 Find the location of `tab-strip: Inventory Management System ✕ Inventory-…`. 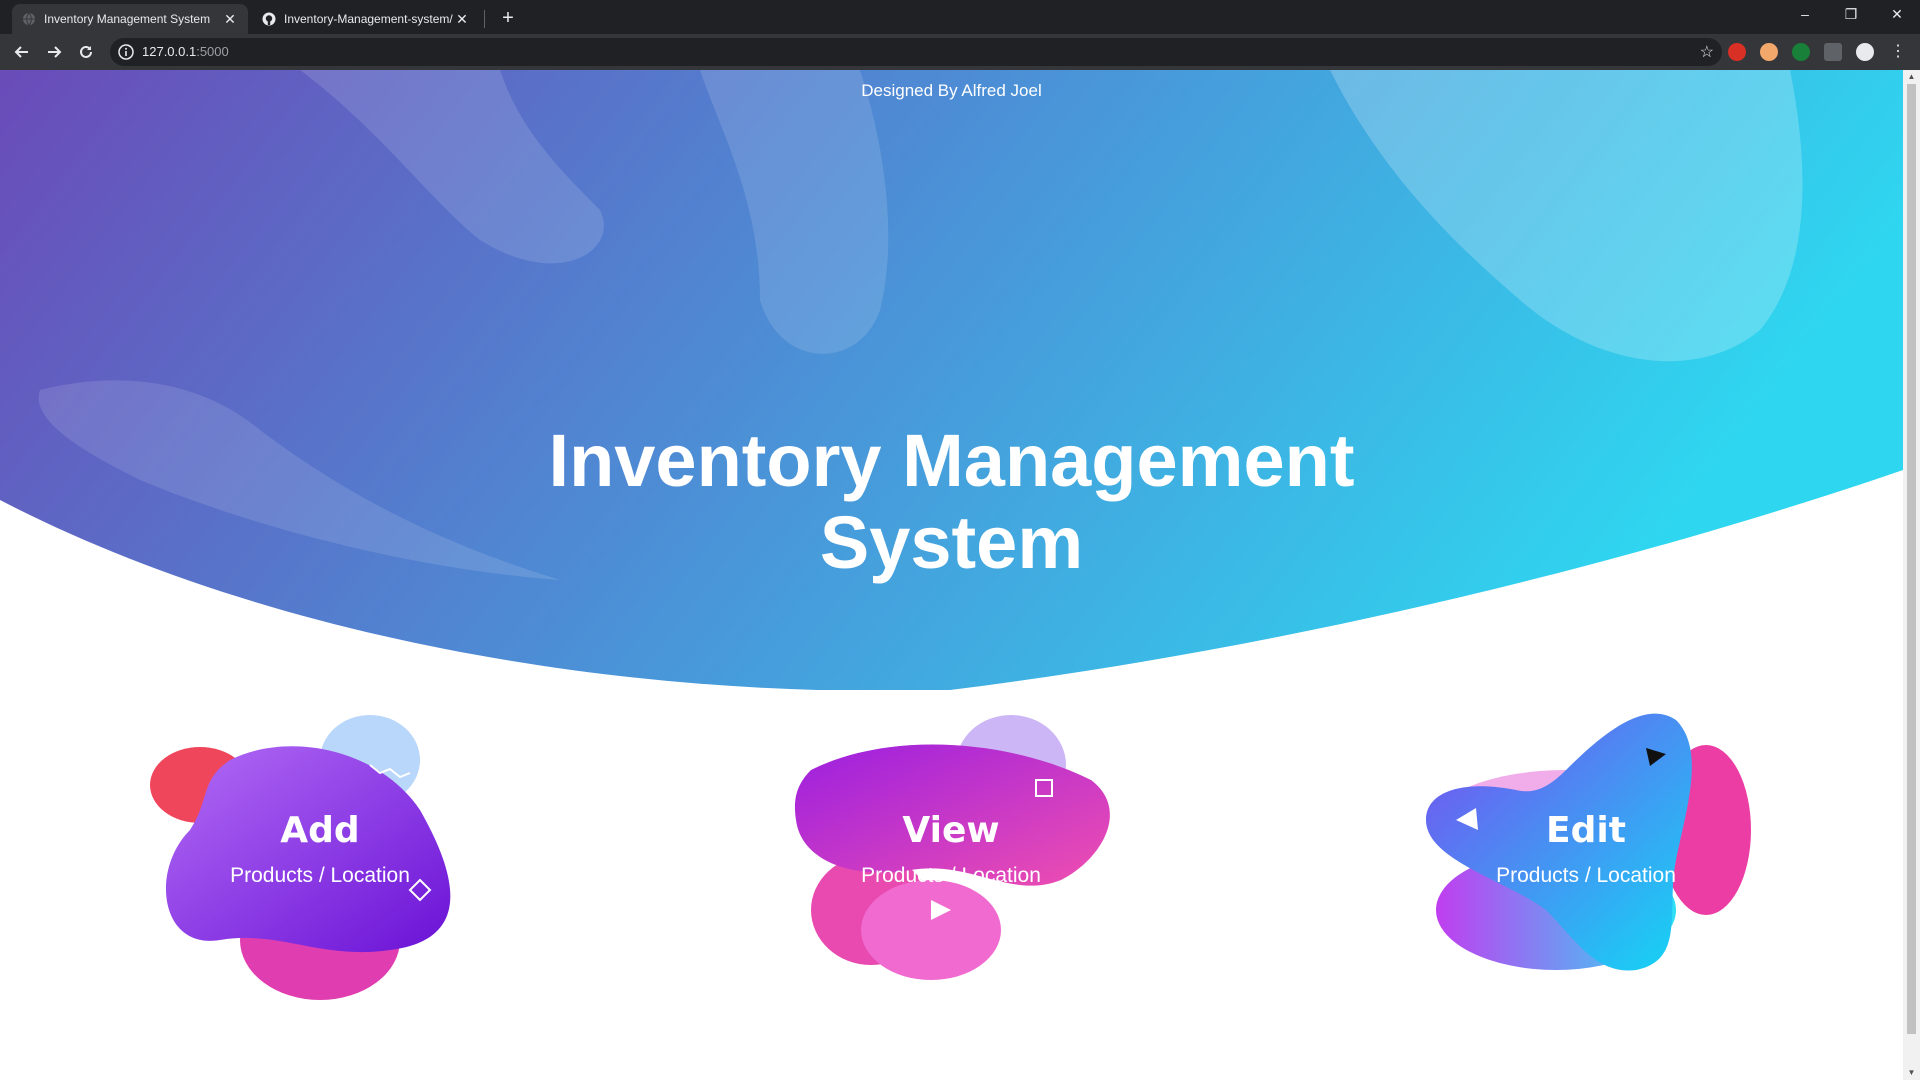

tab-strip: Inventory Management System ✕ Inventory-… is located at coordinates (960, 17).